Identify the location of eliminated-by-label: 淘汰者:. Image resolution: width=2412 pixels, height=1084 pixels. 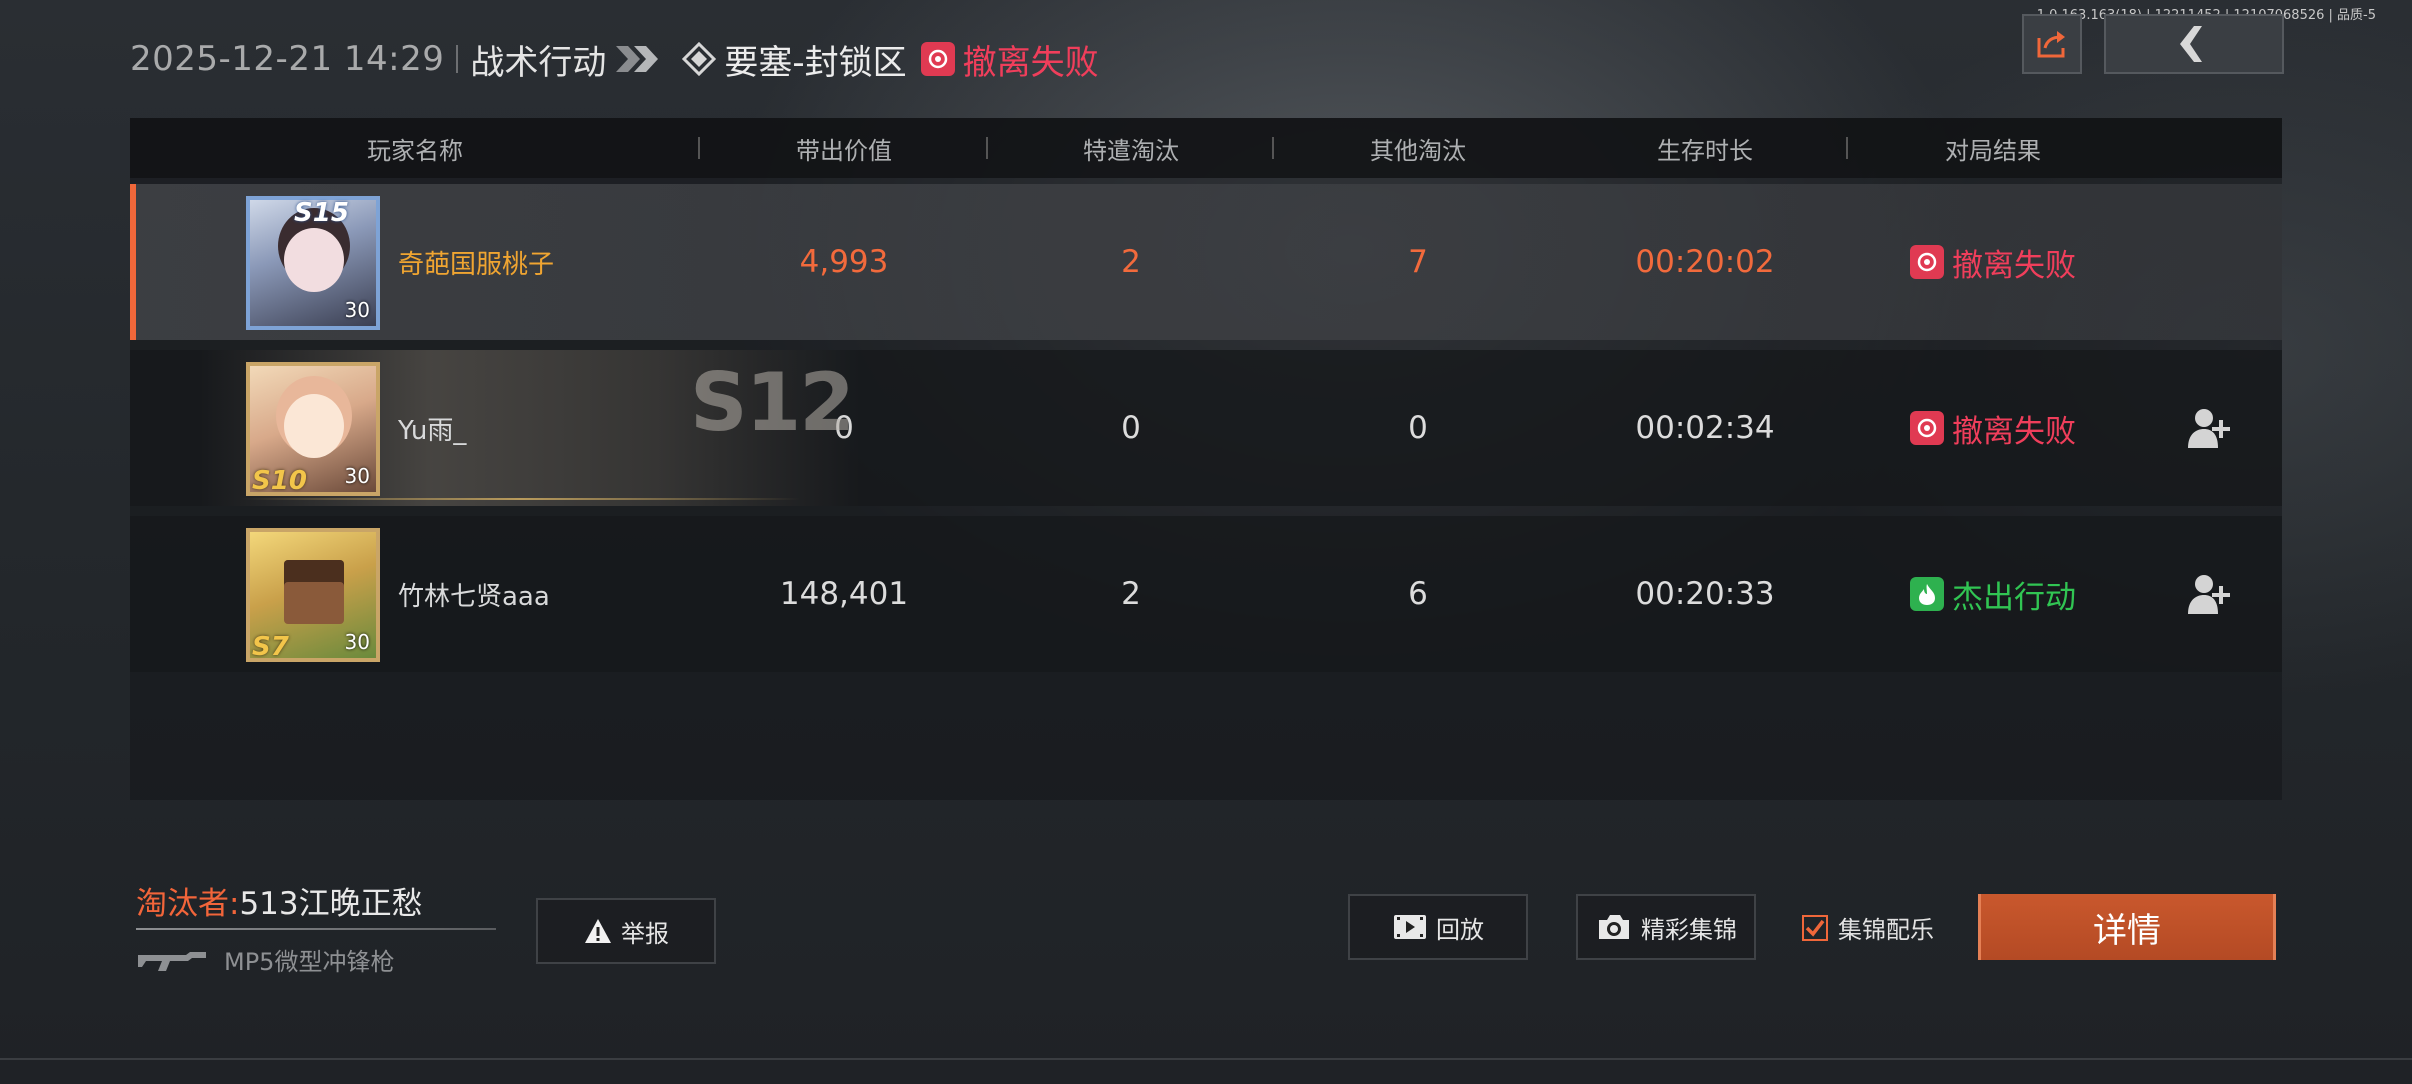
(188, 904).